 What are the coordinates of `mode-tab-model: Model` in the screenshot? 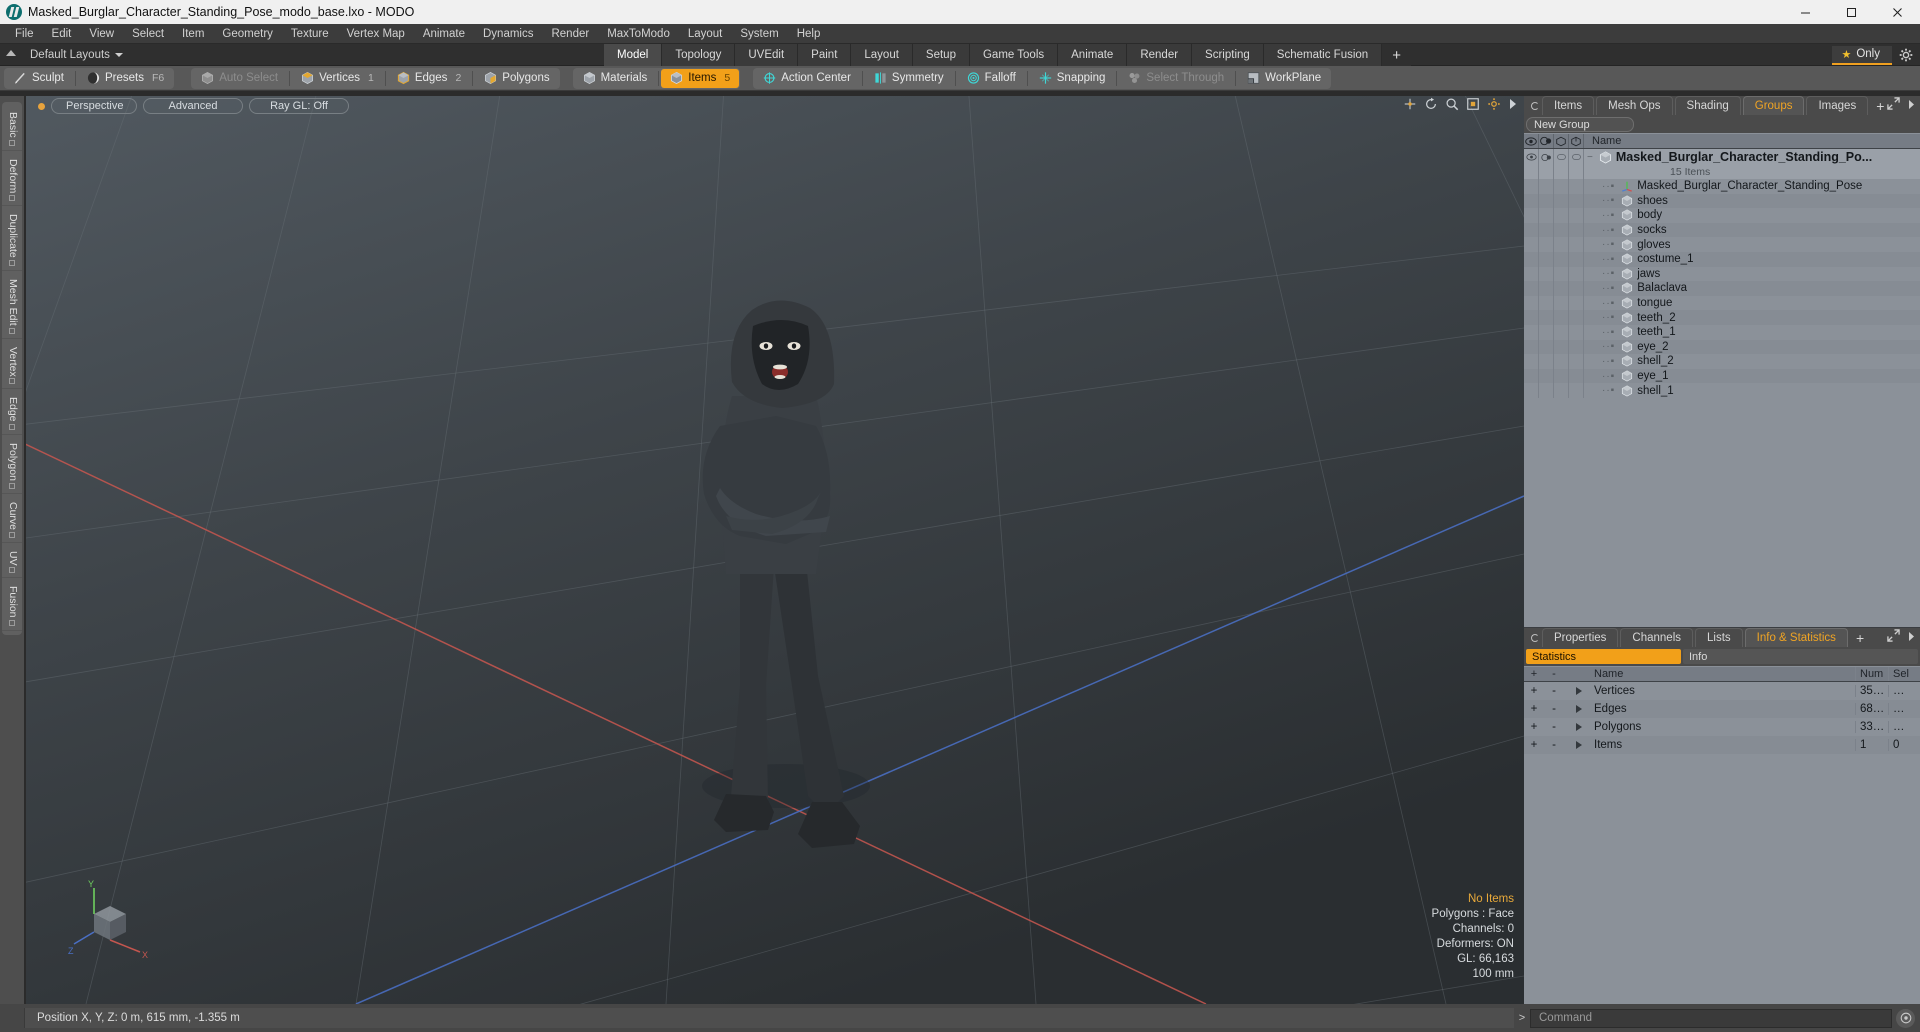 It's located at (633, 55).